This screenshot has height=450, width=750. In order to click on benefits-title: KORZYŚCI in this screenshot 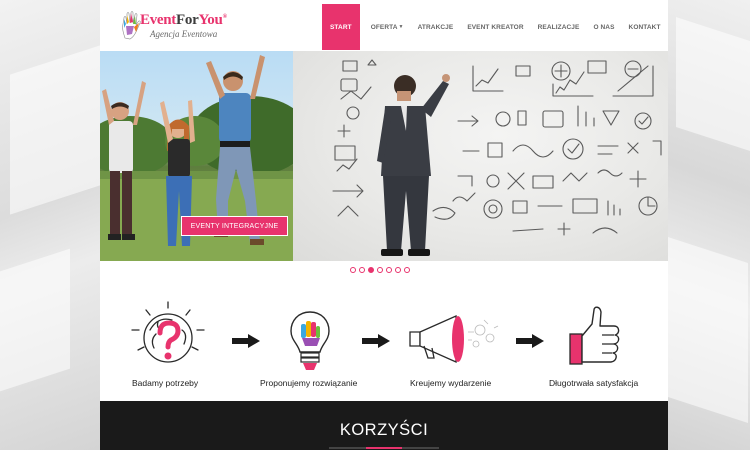, I will do `click(384, 430)`.